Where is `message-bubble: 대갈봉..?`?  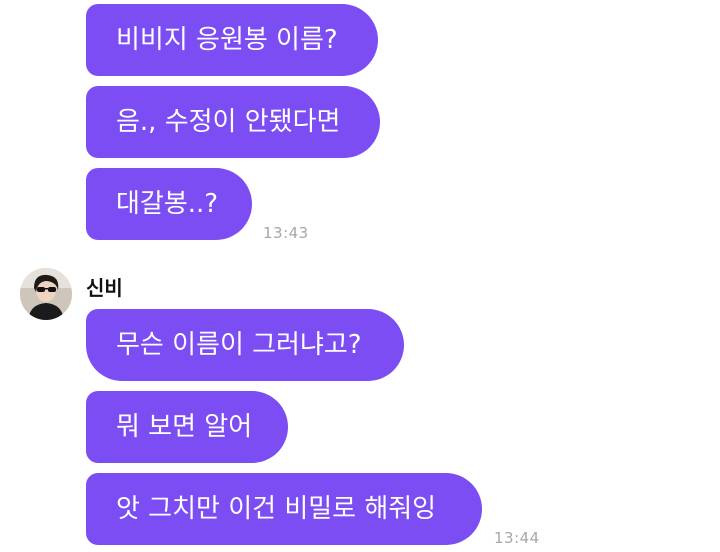
message-bubble: 대갈봉..? is located at coordinates (169, 204).